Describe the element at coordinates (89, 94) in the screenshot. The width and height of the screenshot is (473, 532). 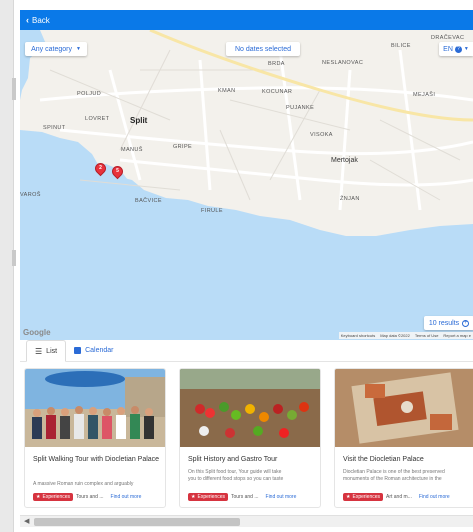
I see `place-poljud: POLJUD` at that location.